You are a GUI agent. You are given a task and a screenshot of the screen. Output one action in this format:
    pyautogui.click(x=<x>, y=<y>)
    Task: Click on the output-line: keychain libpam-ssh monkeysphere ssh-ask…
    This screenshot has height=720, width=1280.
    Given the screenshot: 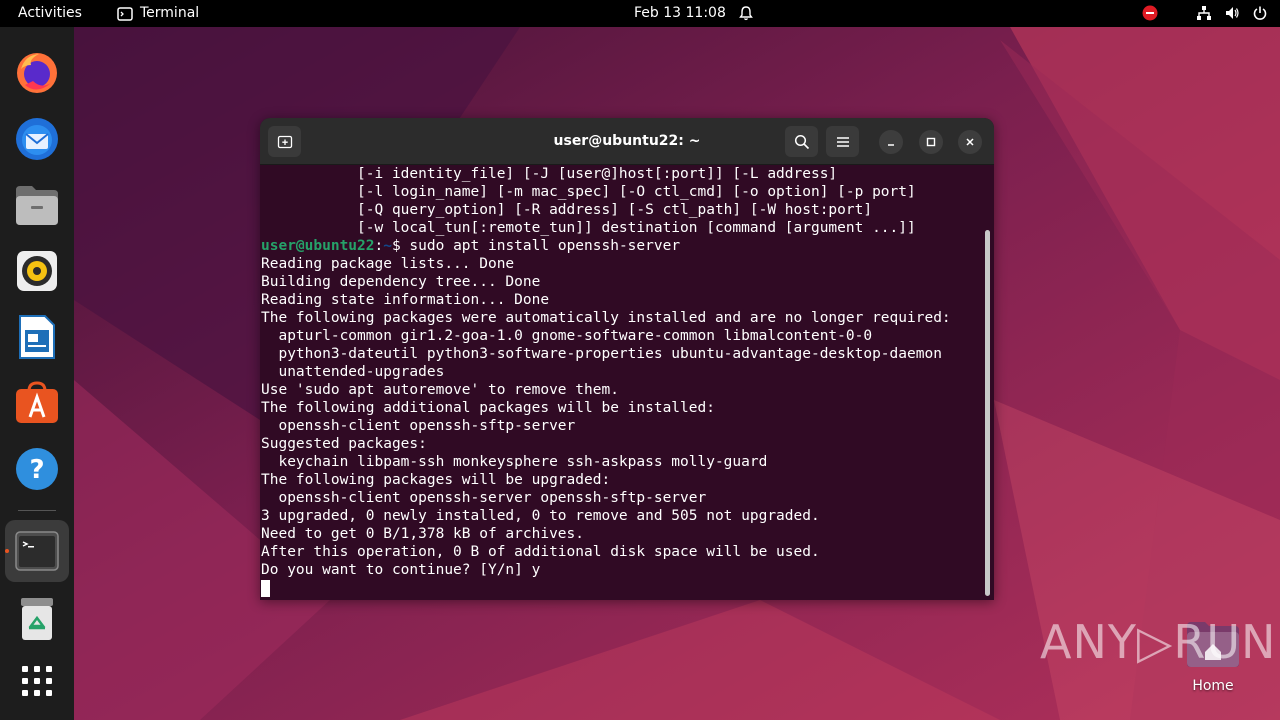 What is the action you would take?
    pyautogui.click(x=514, y=462)
    